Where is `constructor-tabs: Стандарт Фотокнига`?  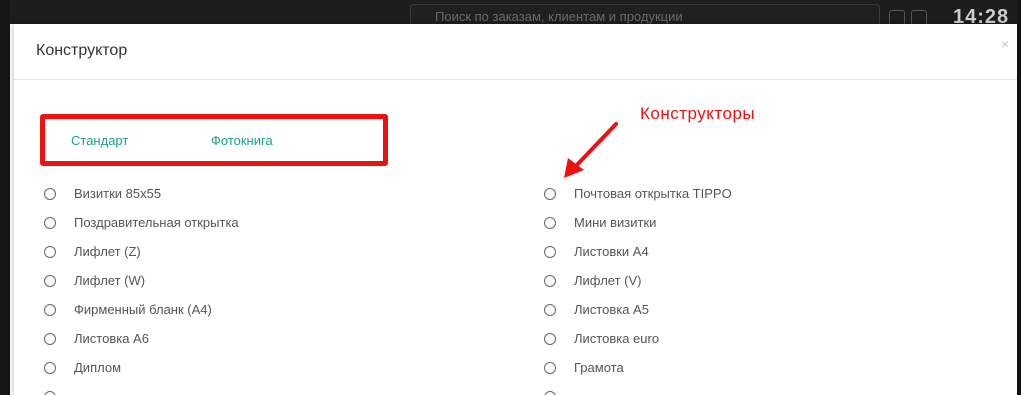
constructor-tabs: Стандарт Фотокнига is located at coordinates (214, 140).